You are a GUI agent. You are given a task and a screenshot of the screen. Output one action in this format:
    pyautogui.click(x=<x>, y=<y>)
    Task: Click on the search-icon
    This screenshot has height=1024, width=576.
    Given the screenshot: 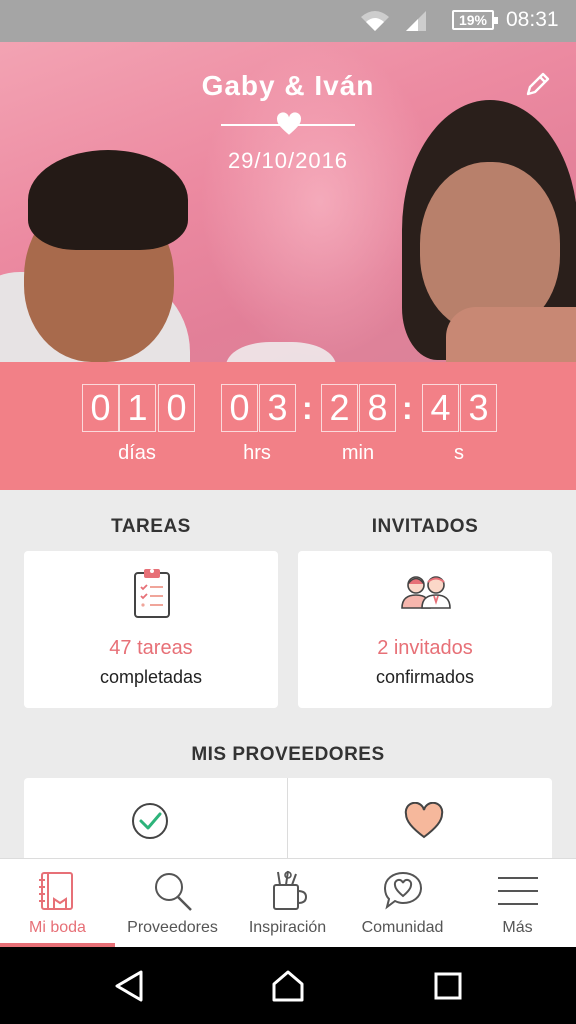 What is the action you would take?
    pyautogui.click(x=173, y=892)
    